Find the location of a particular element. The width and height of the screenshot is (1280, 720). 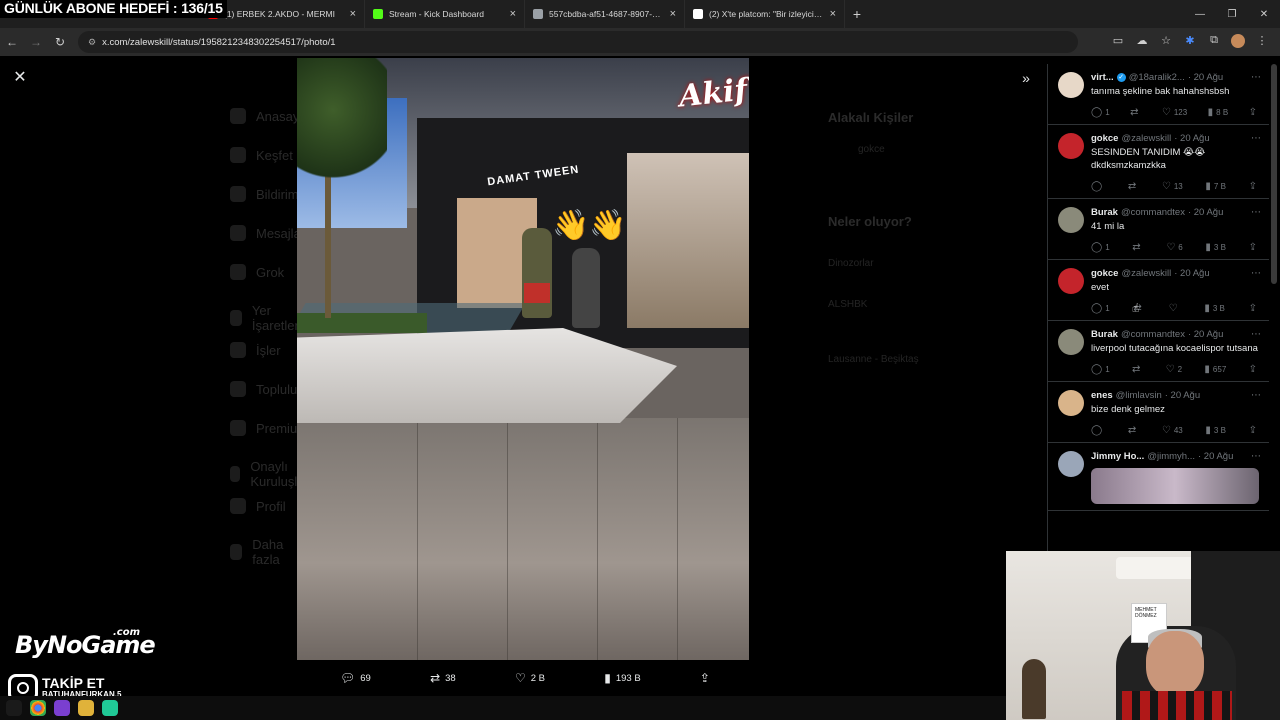

reply-views-button: ▮ 8 B is located at coordinates (1218, 112).